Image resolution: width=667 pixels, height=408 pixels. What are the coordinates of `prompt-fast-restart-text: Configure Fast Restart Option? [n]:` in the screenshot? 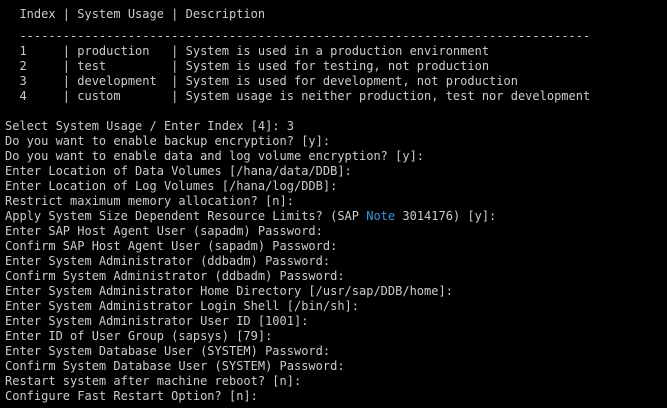 It's located at (131, 396).